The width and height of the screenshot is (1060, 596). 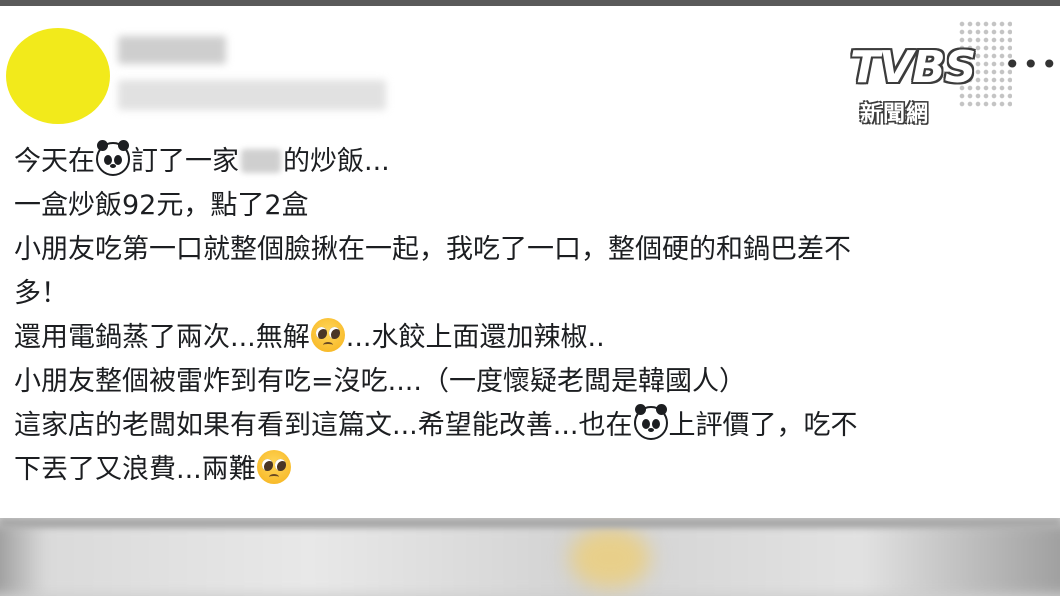 I want to click on author-avatar, so click(x=58, y=76).